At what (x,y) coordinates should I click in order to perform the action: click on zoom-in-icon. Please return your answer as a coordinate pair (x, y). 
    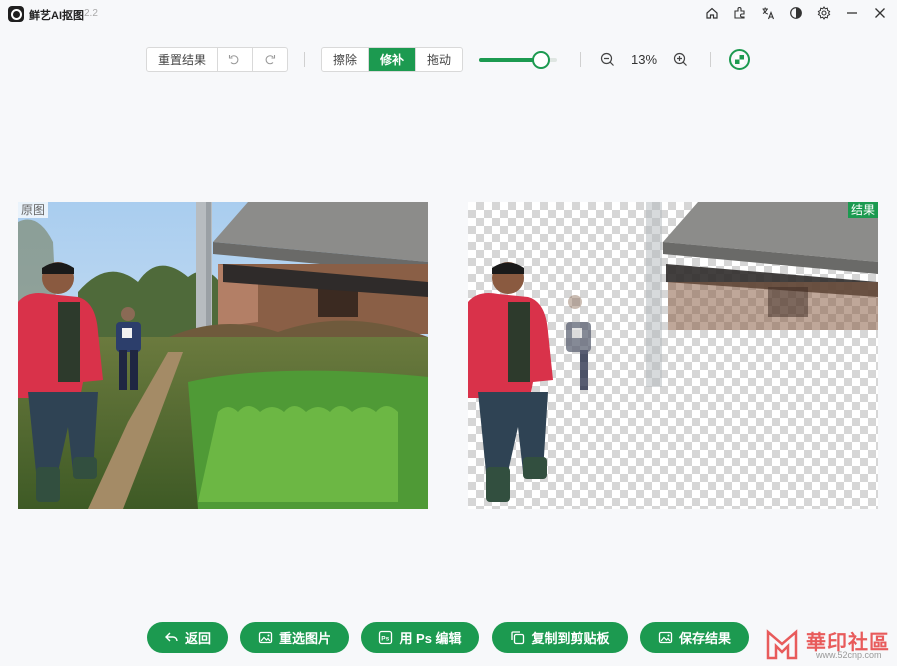
    Looking at the image, I should click on (680, 59).